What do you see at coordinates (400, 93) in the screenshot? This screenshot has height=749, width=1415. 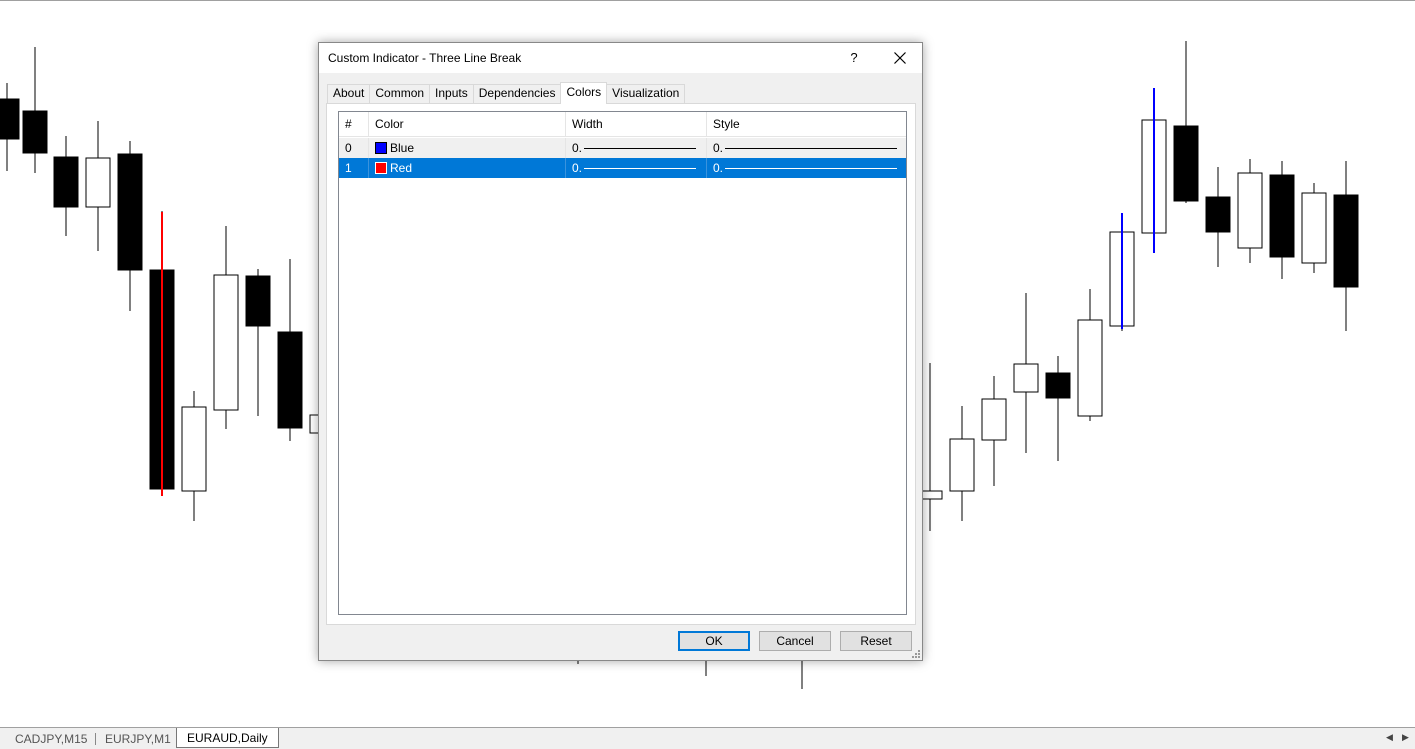 I see `tab-common: Common` at bounding box center [400, 93].